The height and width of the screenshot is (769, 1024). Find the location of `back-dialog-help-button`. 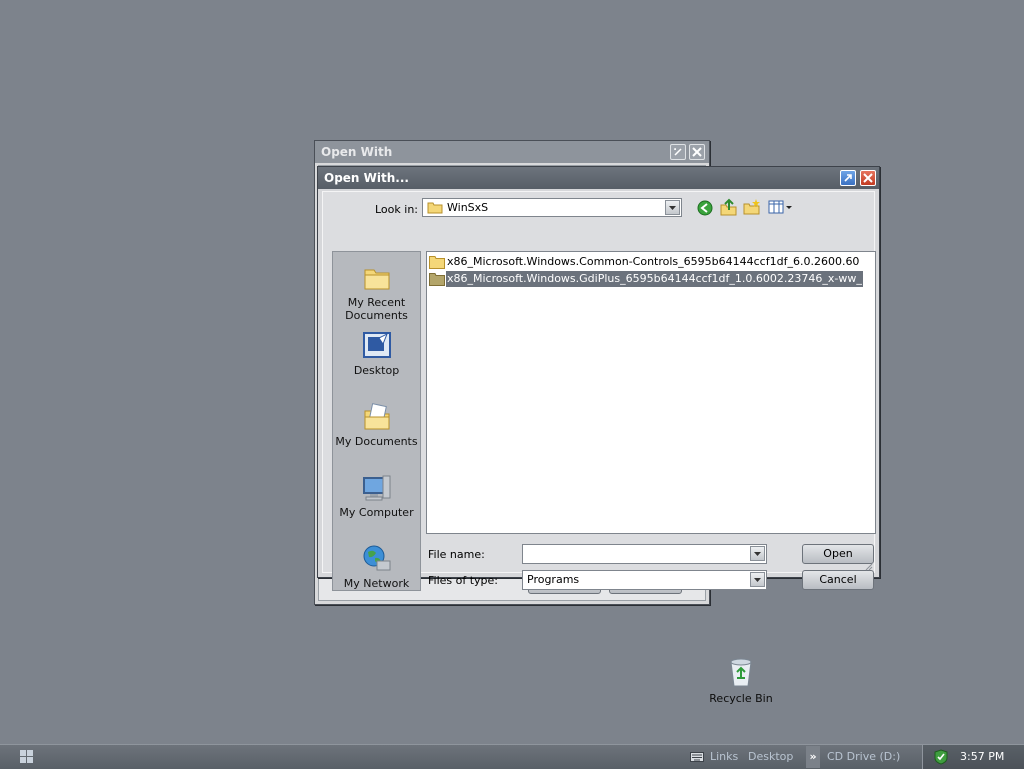

back-dialog-help-button is located at coordinates (678, 152).